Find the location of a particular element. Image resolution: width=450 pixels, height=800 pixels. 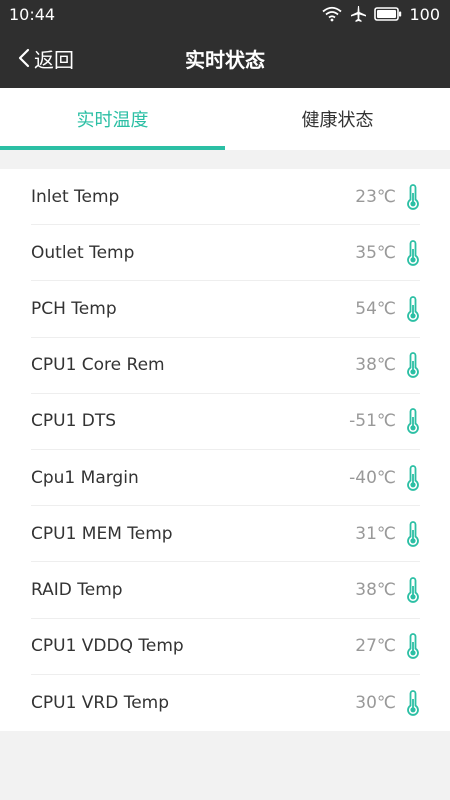

sensor-value: 30℃ is located at coordinates (375, 702).